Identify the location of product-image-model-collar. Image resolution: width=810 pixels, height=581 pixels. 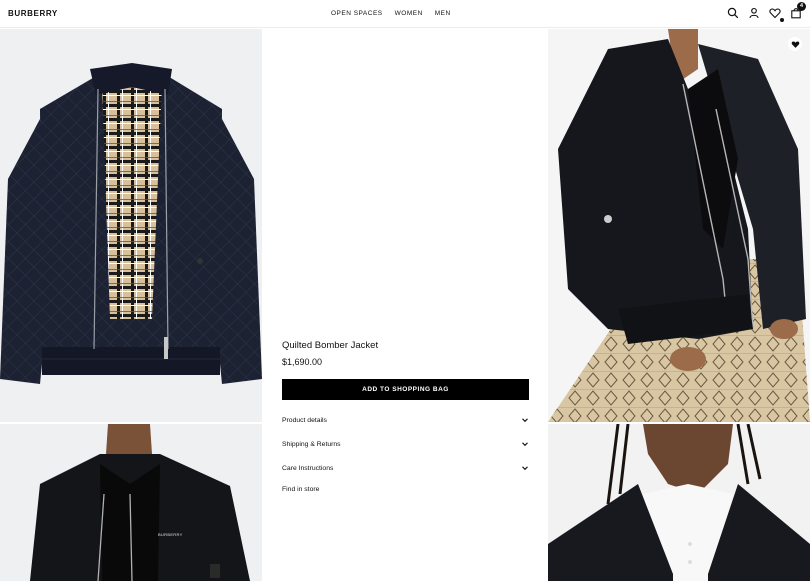
(679, 502).